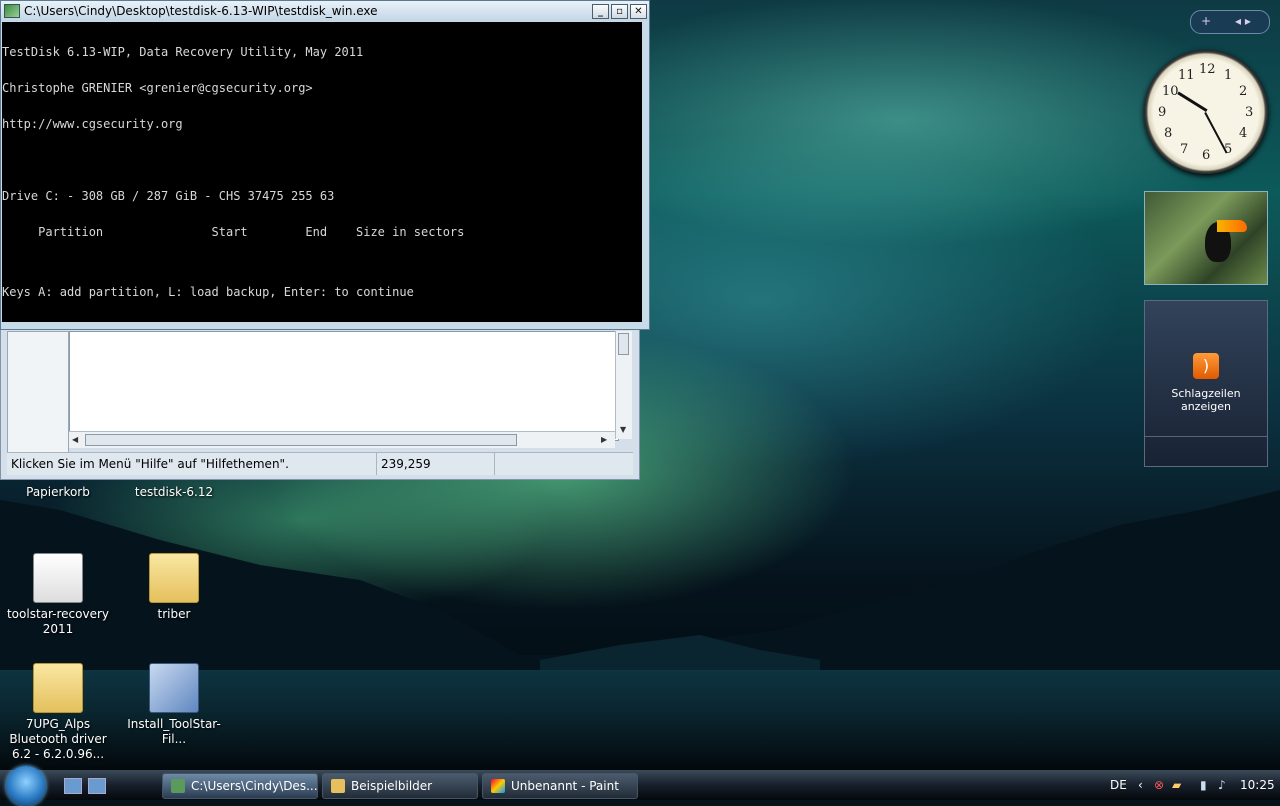 The image size is (1280, 806). I want to click on desktop-icon-recycle-bin: Papierkorb, so click(58, 492).